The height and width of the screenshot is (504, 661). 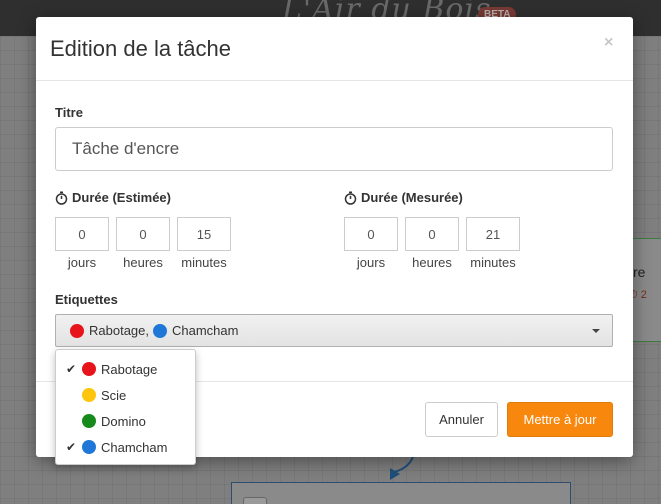 I want to click on selected-tag-label: Rabotage,, so click(x=119, y=330).